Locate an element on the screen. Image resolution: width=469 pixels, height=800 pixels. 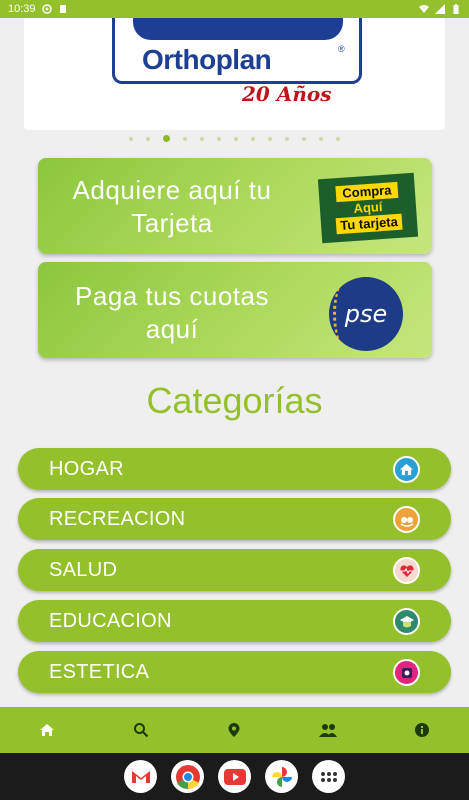
category-estetica: ESTETICA is located at coordinates (234, 672).